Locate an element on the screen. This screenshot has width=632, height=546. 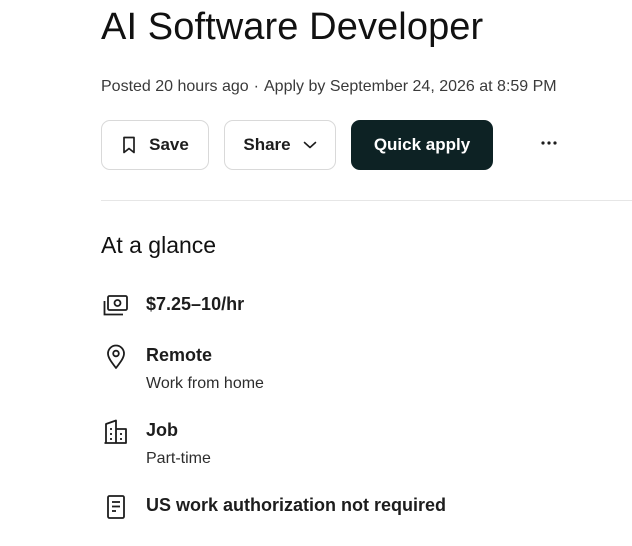
posted-time: Posted 20 hours ago is located at coordinates (175, 86).